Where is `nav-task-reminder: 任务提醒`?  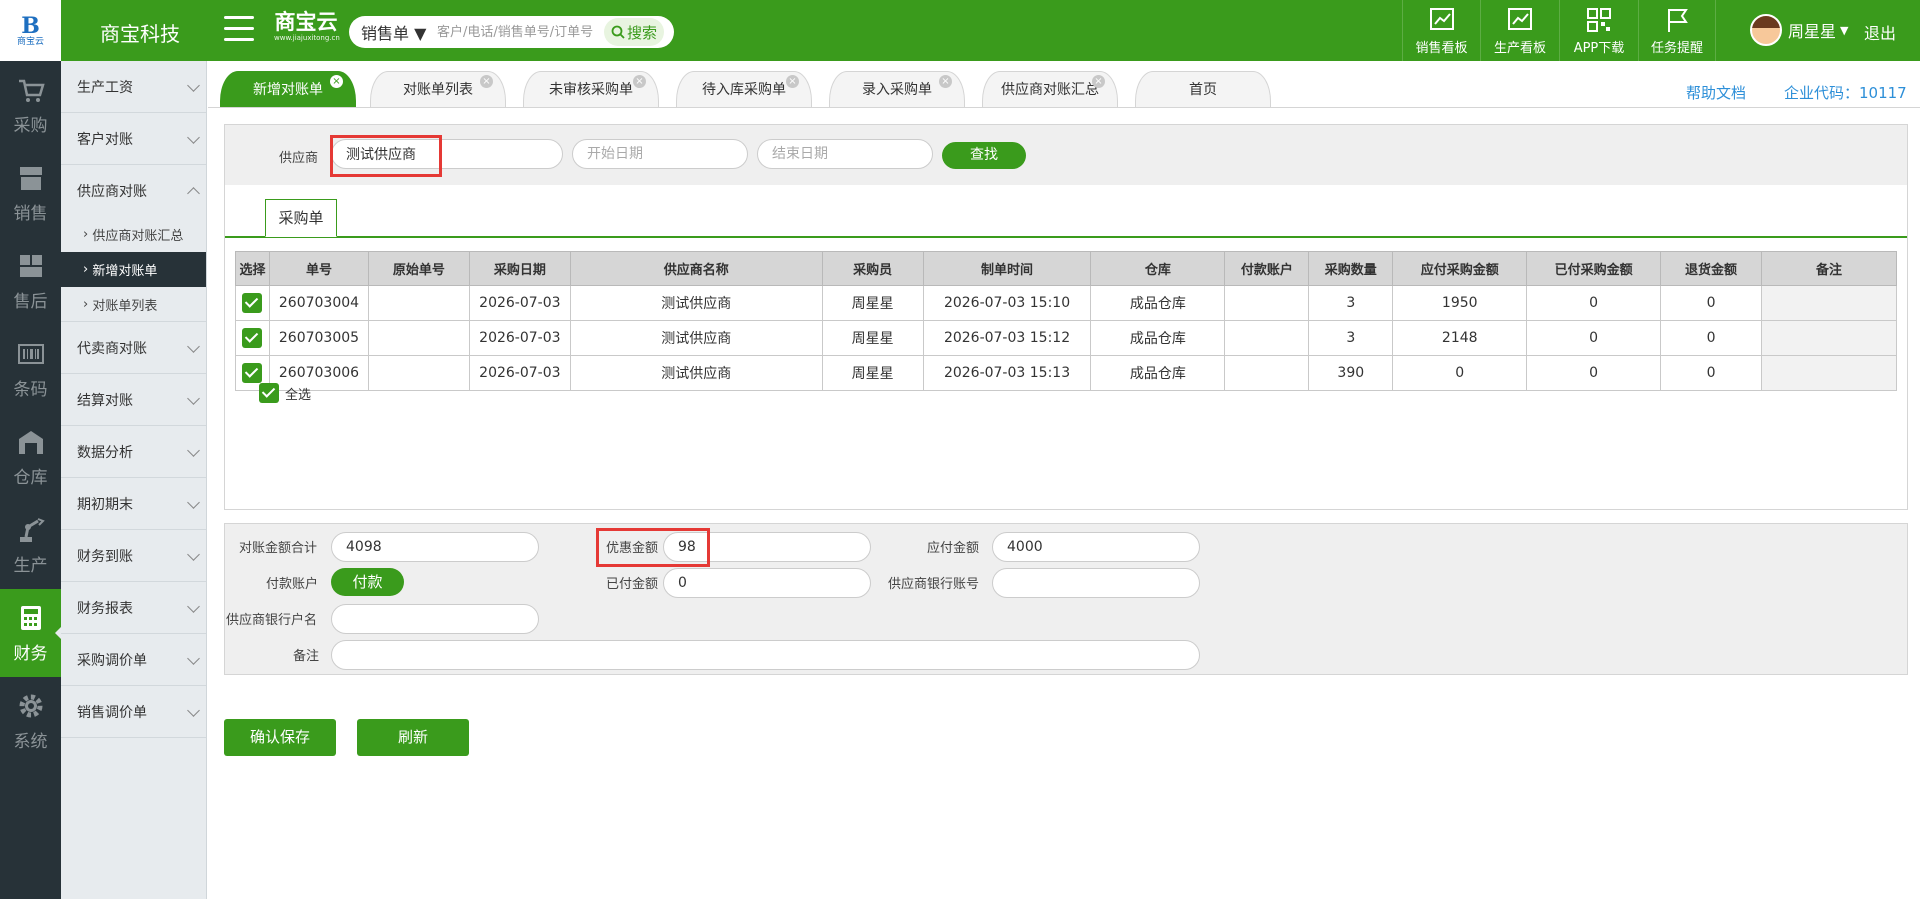
nav-task-reminder: 任务提醒 is located at coordinates (1677, 30).